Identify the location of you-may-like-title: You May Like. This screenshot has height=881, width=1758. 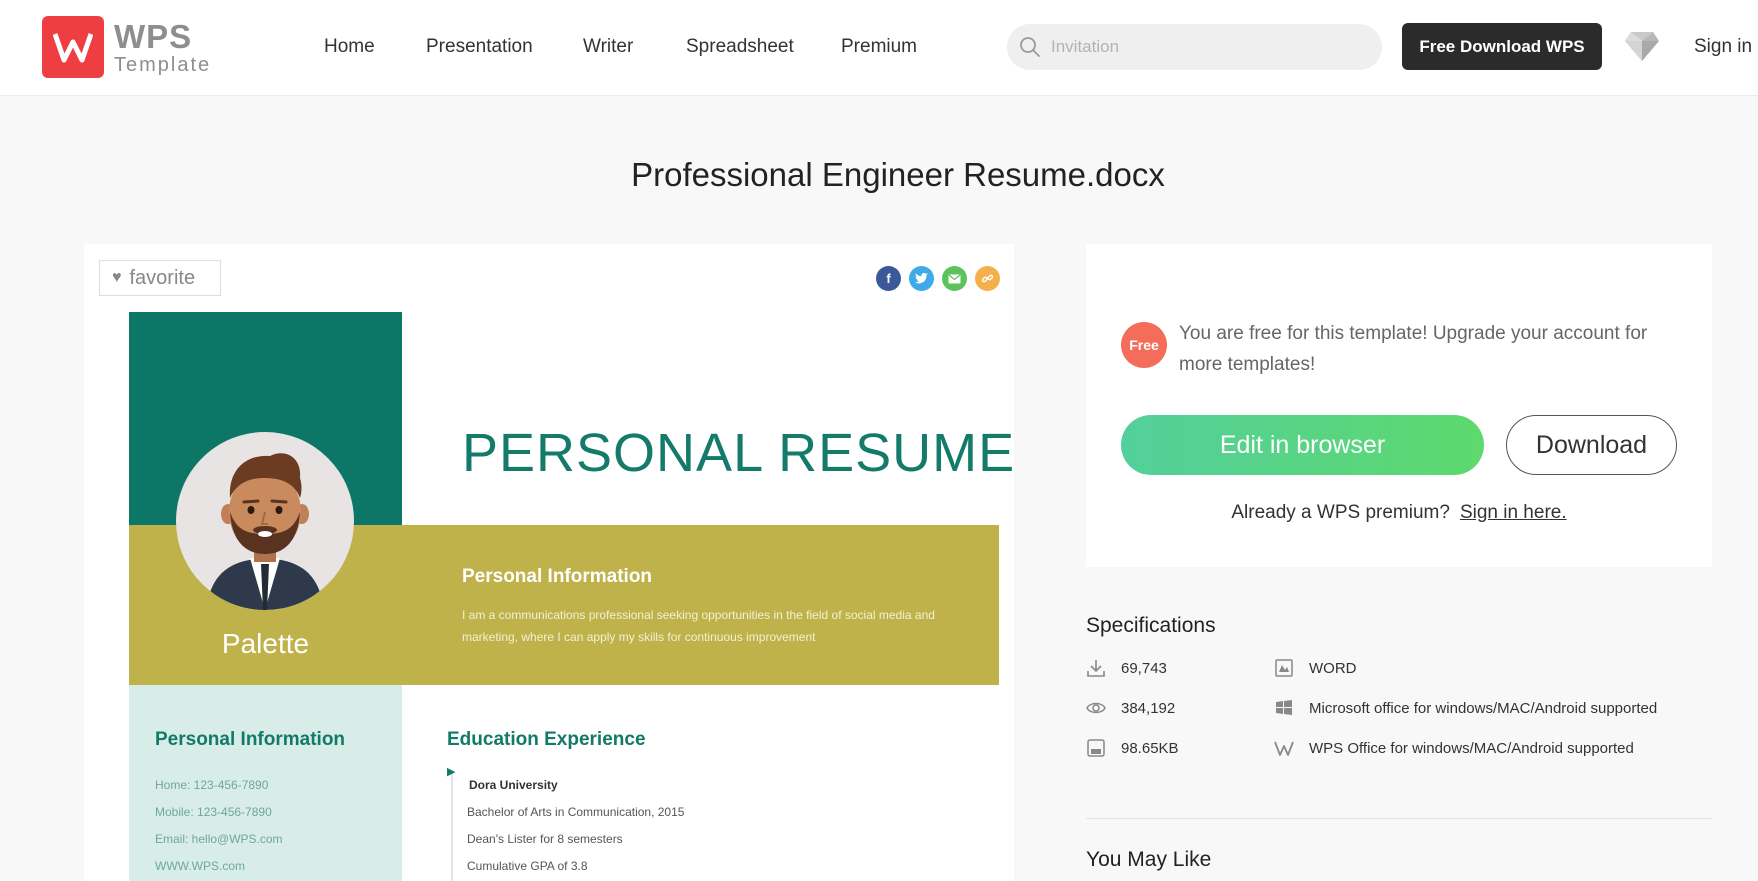
(1149, 859).